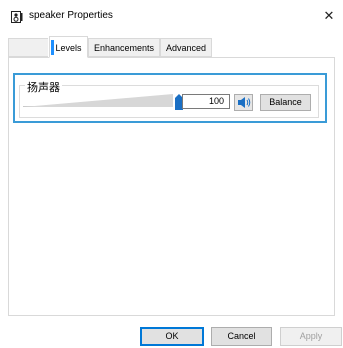  I want to click on close-button: ✕, so click(329, 16).